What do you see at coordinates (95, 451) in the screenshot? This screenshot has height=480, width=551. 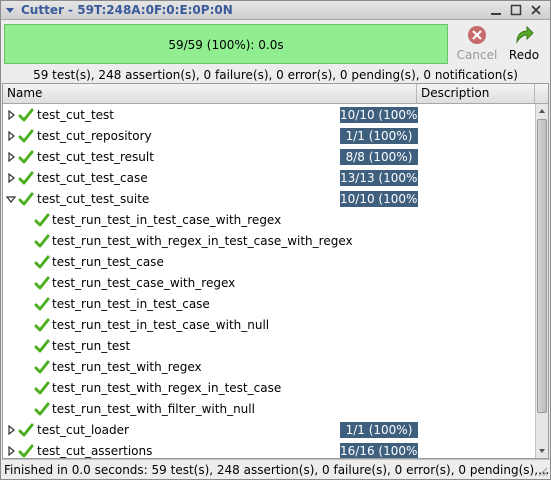 I see `test-name: test_cut_assertions` at bounding box center [95, 451].